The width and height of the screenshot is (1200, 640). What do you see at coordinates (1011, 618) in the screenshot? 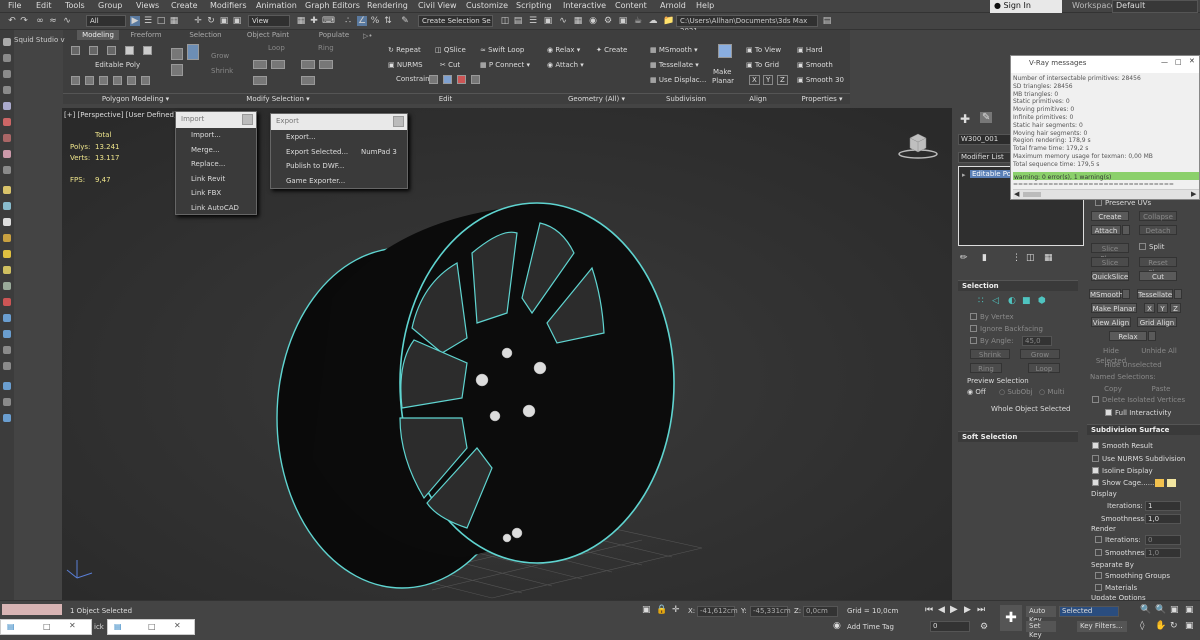
I see `set-key-icon: ✚` at bounding box center [1011, 618].